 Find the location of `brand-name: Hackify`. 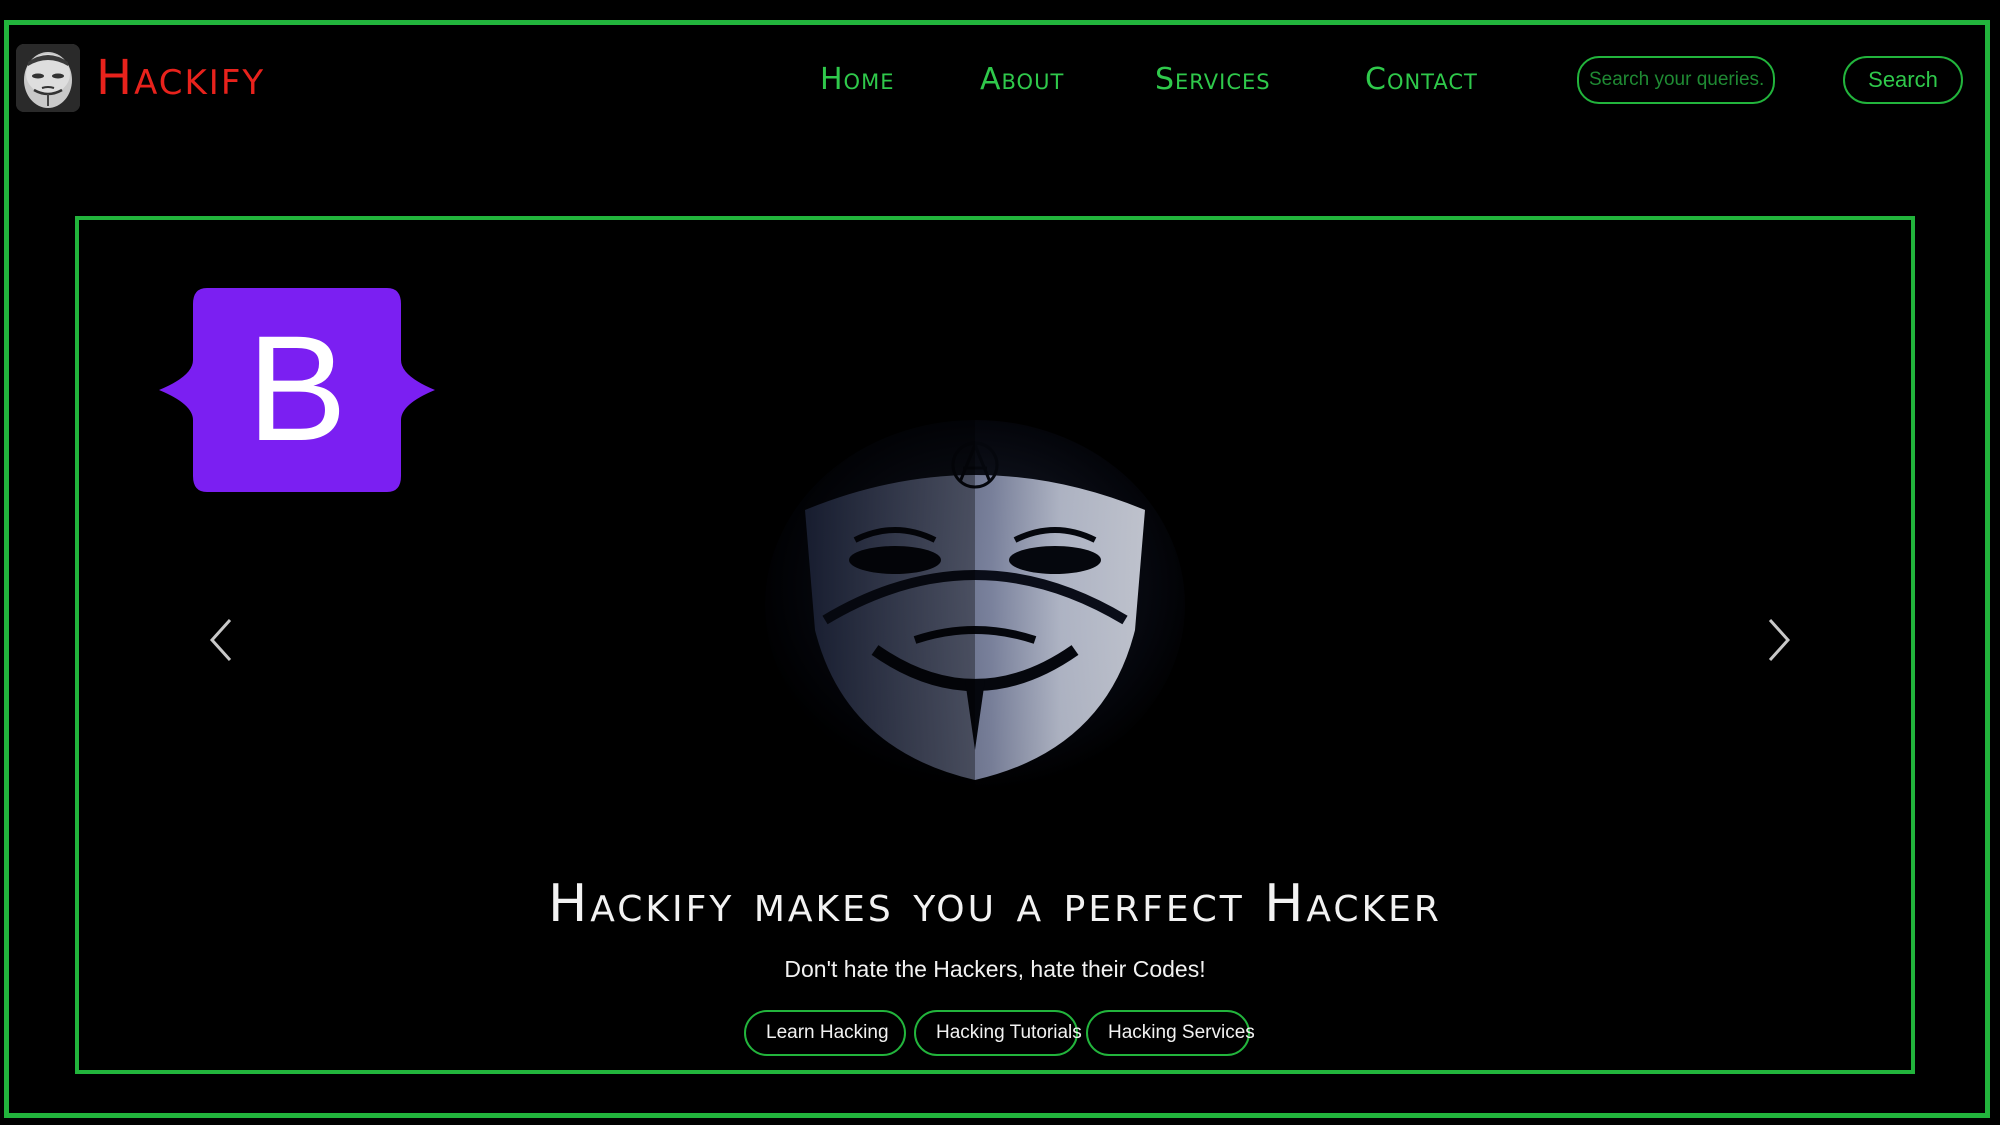

brand-name: Hackify is located at coordinates (180, 78).